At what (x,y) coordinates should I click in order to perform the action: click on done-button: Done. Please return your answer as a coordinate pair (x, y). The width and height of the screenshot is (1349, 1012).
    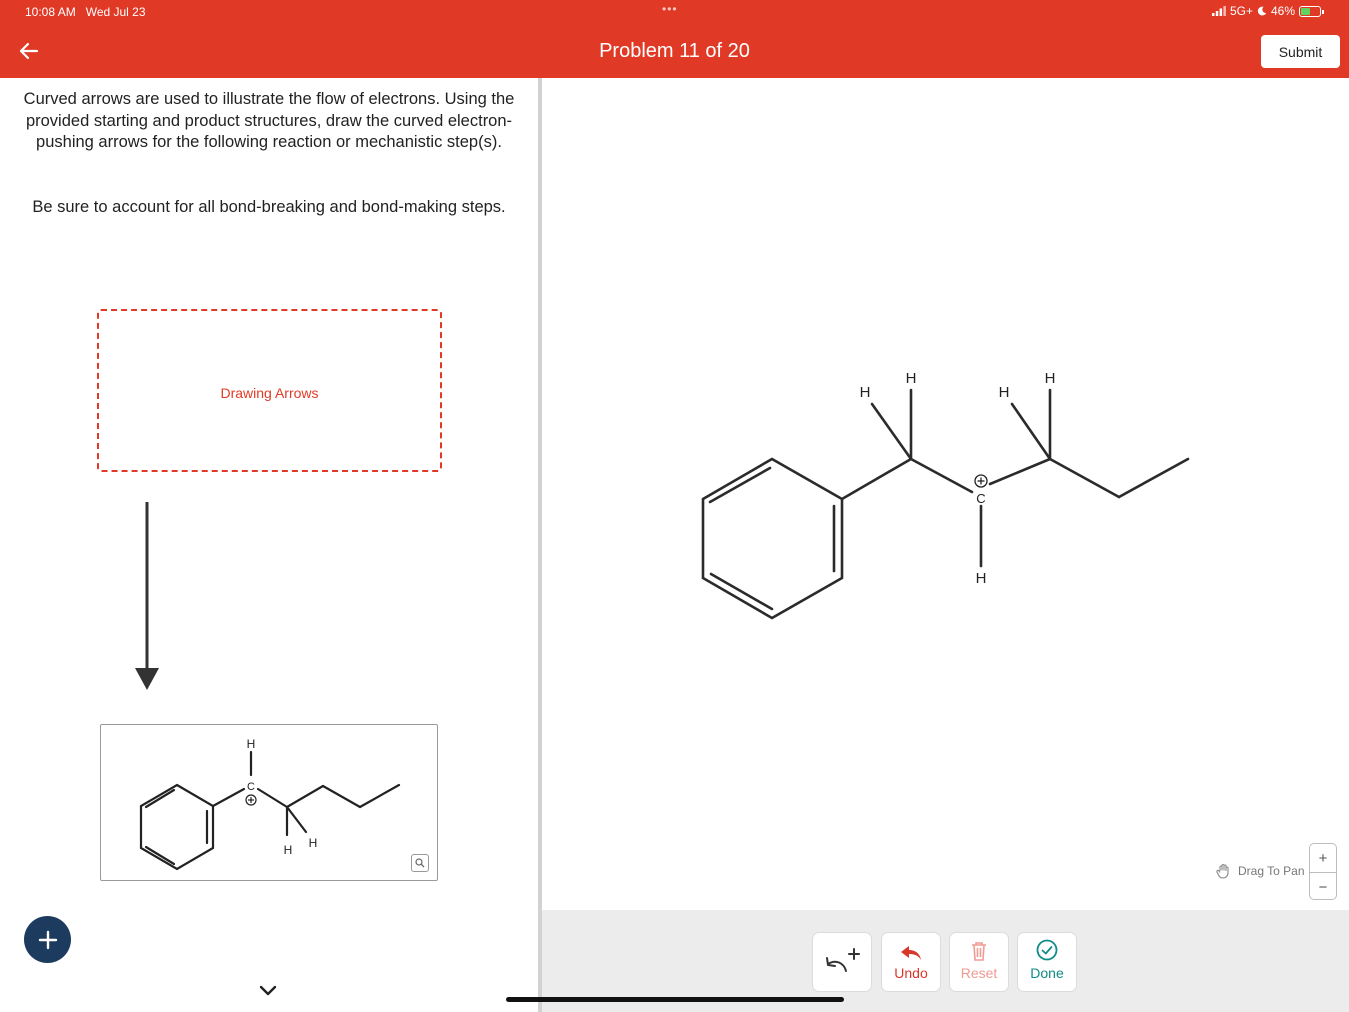
    Looking at the image, I should click on (1047, 962).